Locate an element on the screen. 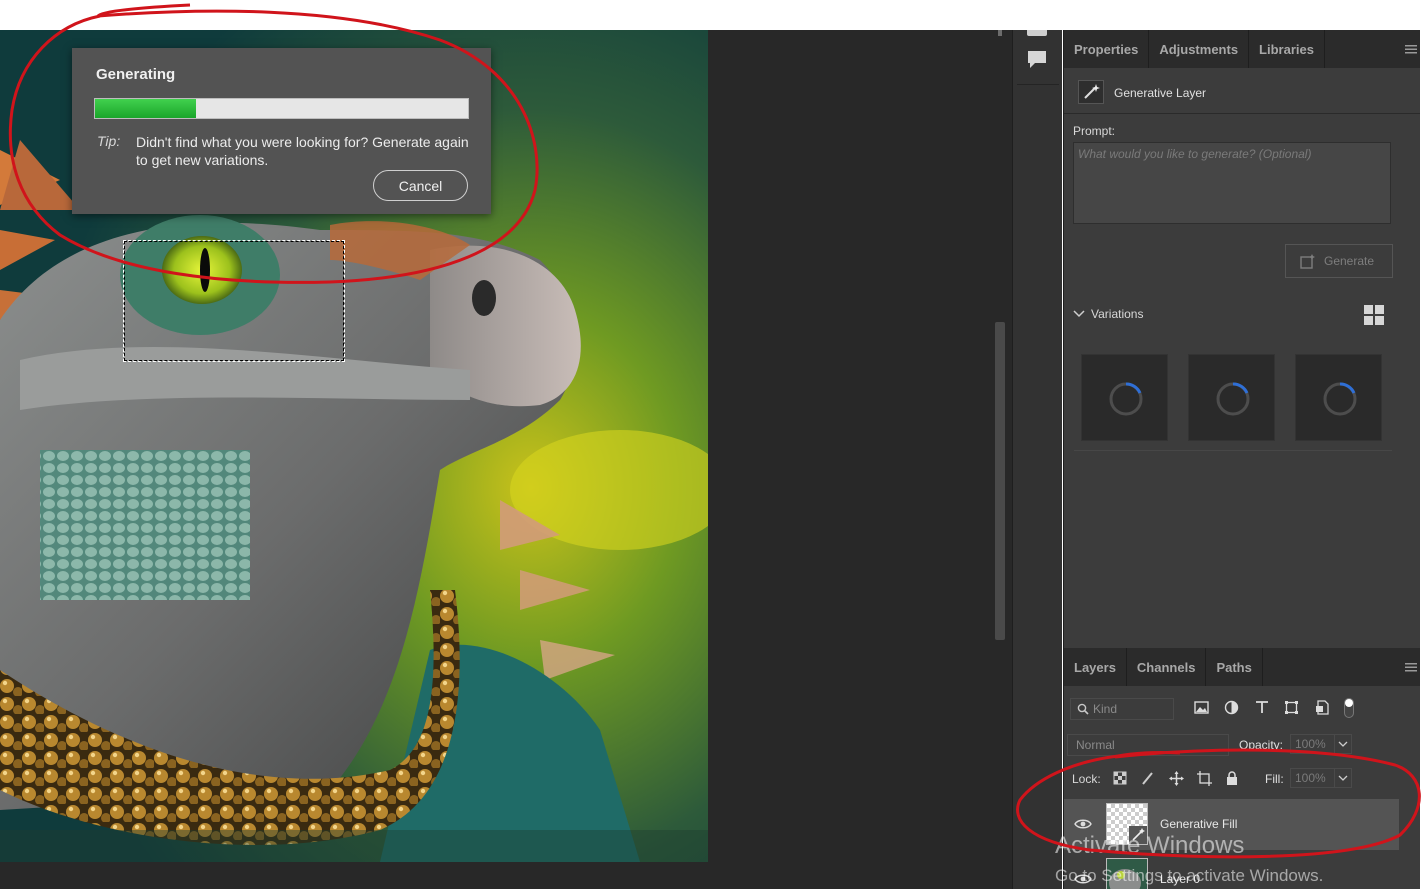  fill-value: 100% is located at coordinates (1310, 778).